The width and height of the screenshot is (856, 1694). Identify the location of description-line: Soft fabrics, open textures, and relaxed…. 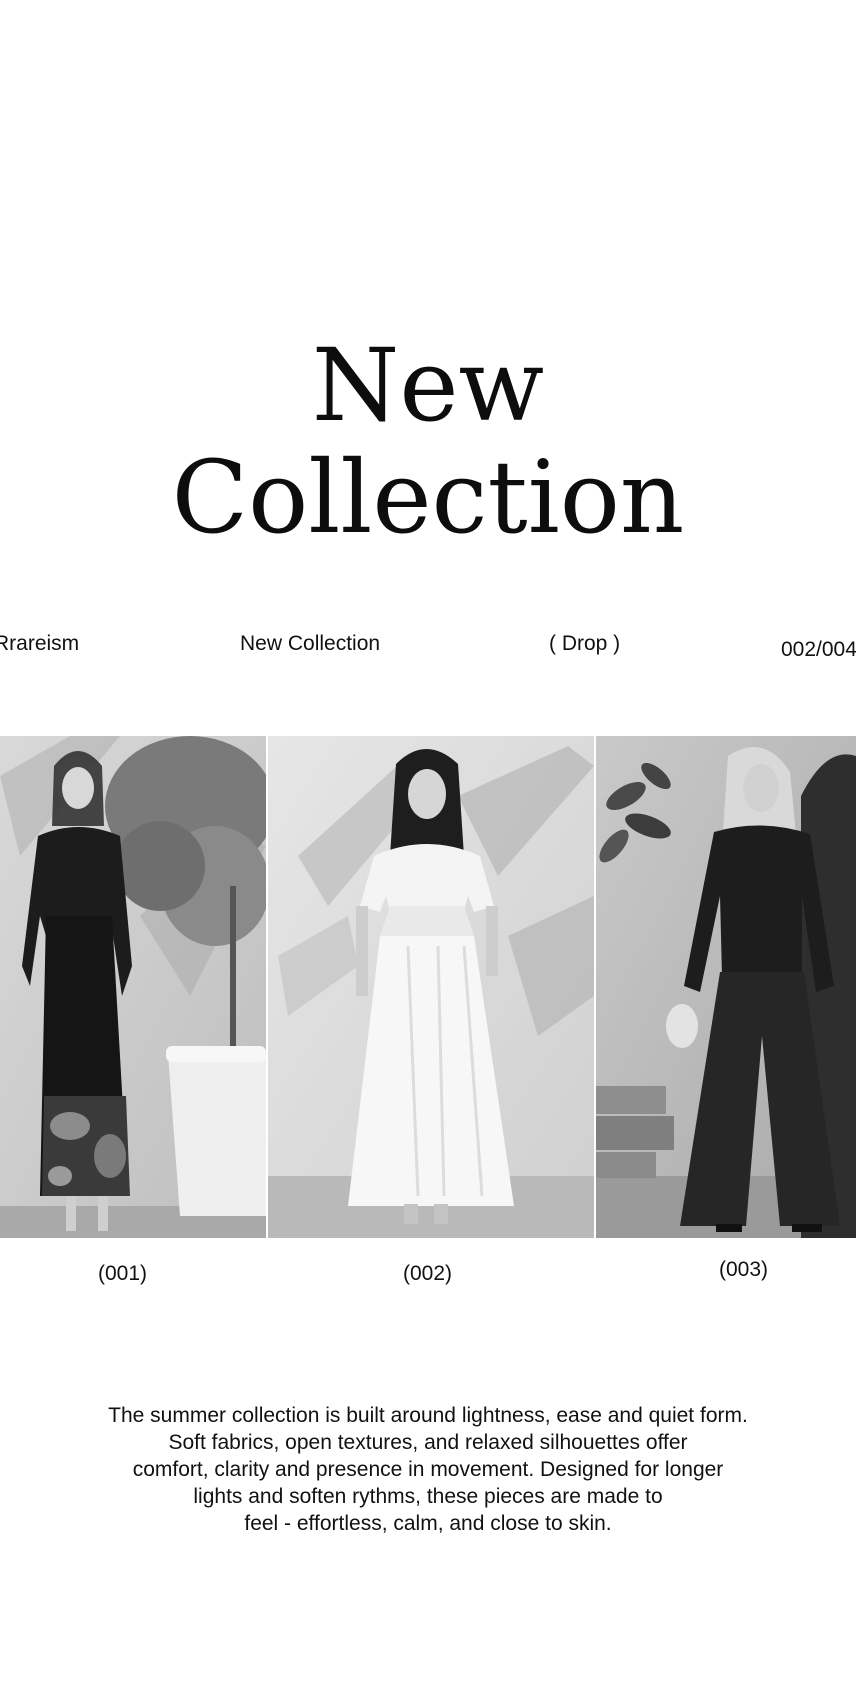
(428, 1442).